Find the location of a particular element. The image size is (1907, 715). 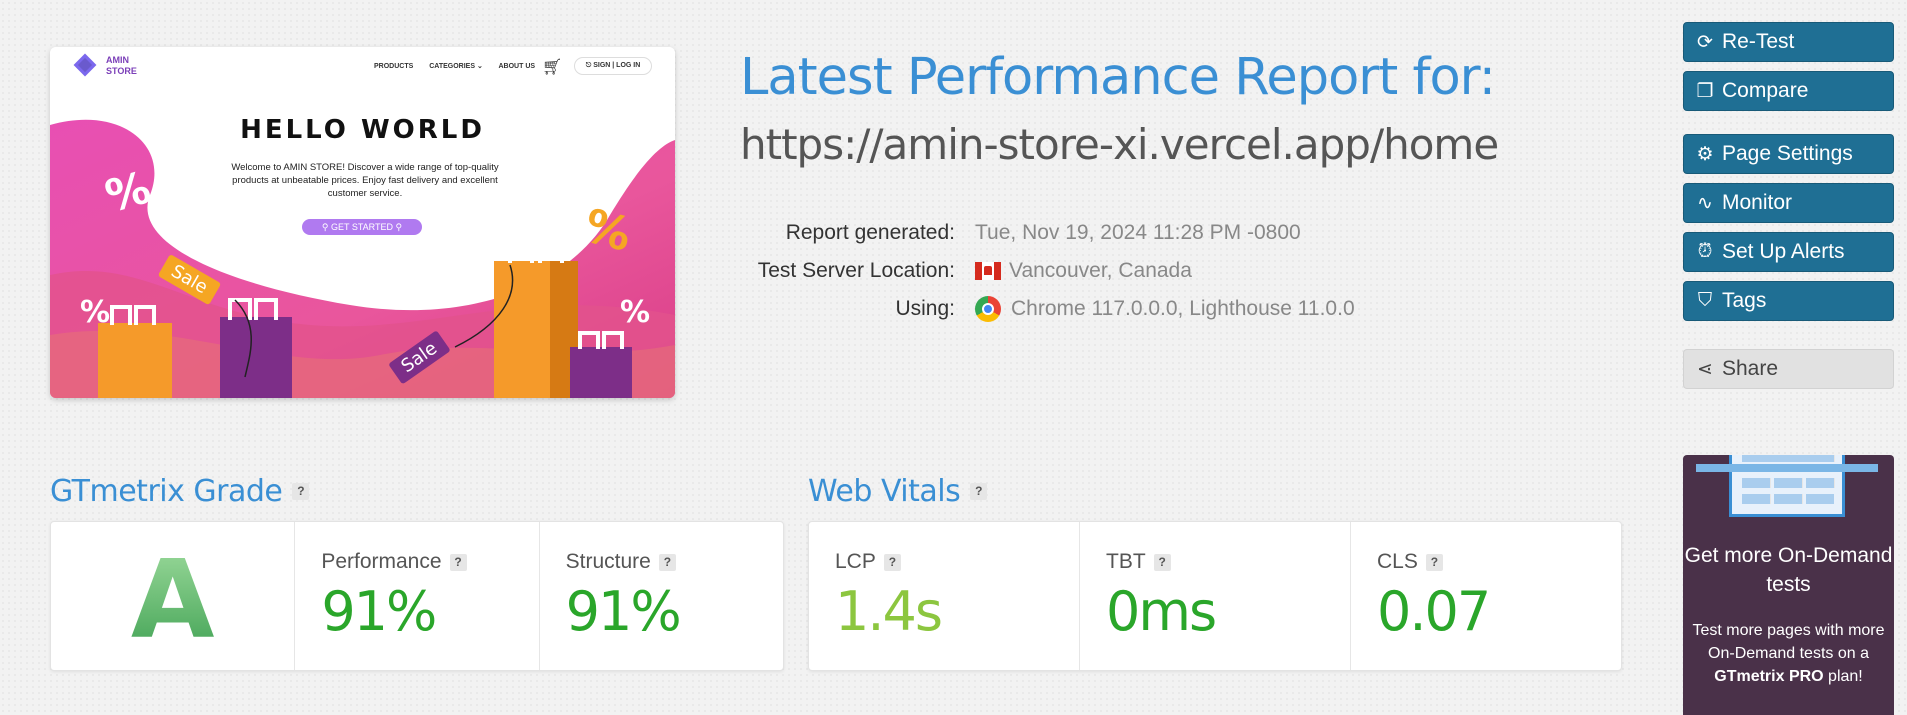

logo-line-2: STORE is located at coordinates (121, 71).